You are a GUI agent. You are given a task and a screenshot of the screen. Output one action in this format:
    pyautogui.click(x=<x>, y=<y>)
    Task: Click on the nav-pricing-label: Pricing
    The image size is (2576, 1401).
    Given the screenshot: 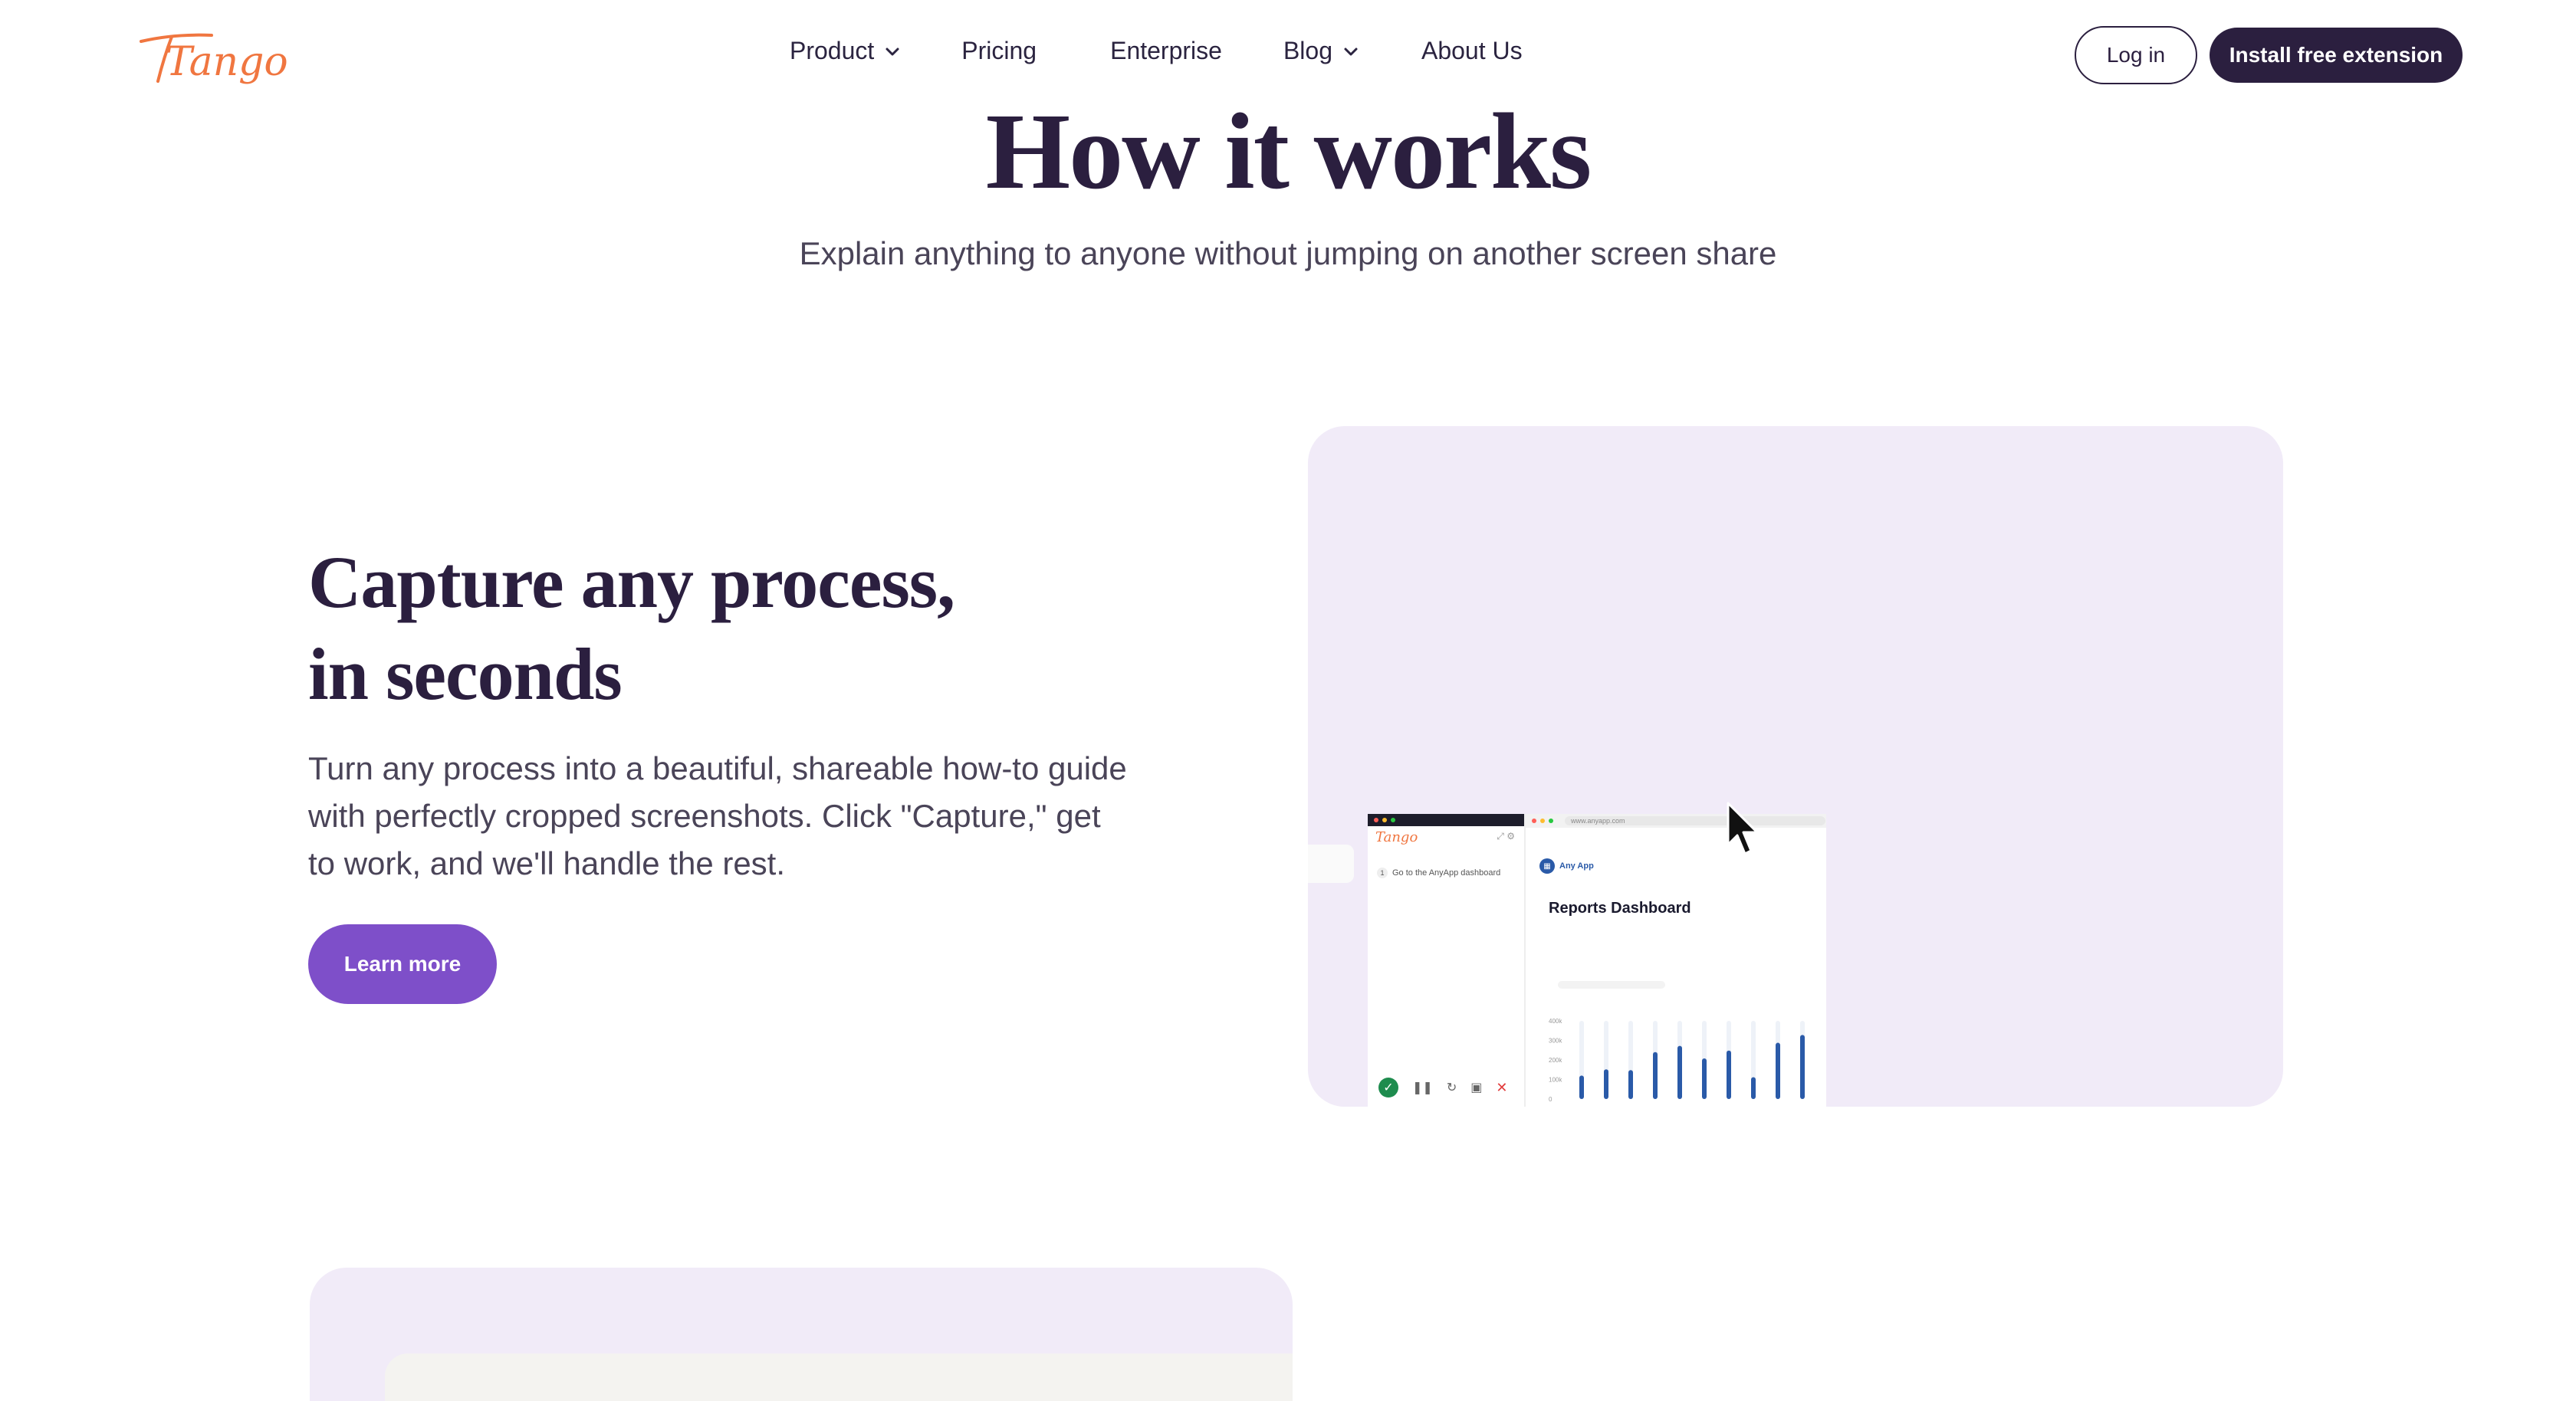 What is the action you would take?
    pyautogui.click(x=999, y=50)
    